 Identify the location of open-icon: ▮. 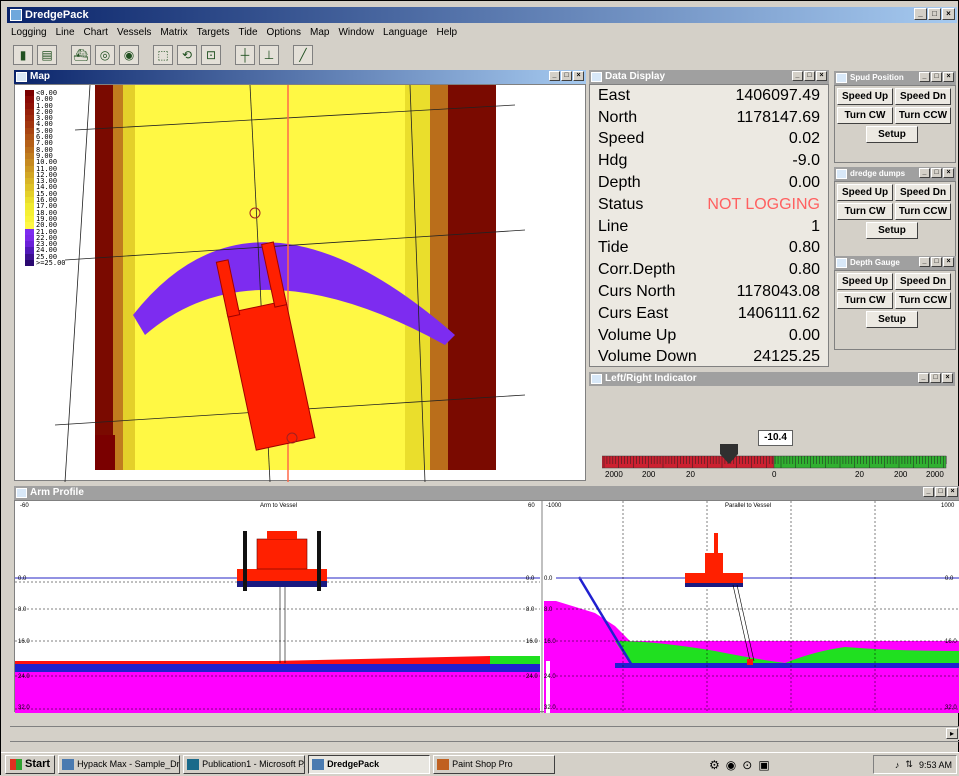
(23, 55).